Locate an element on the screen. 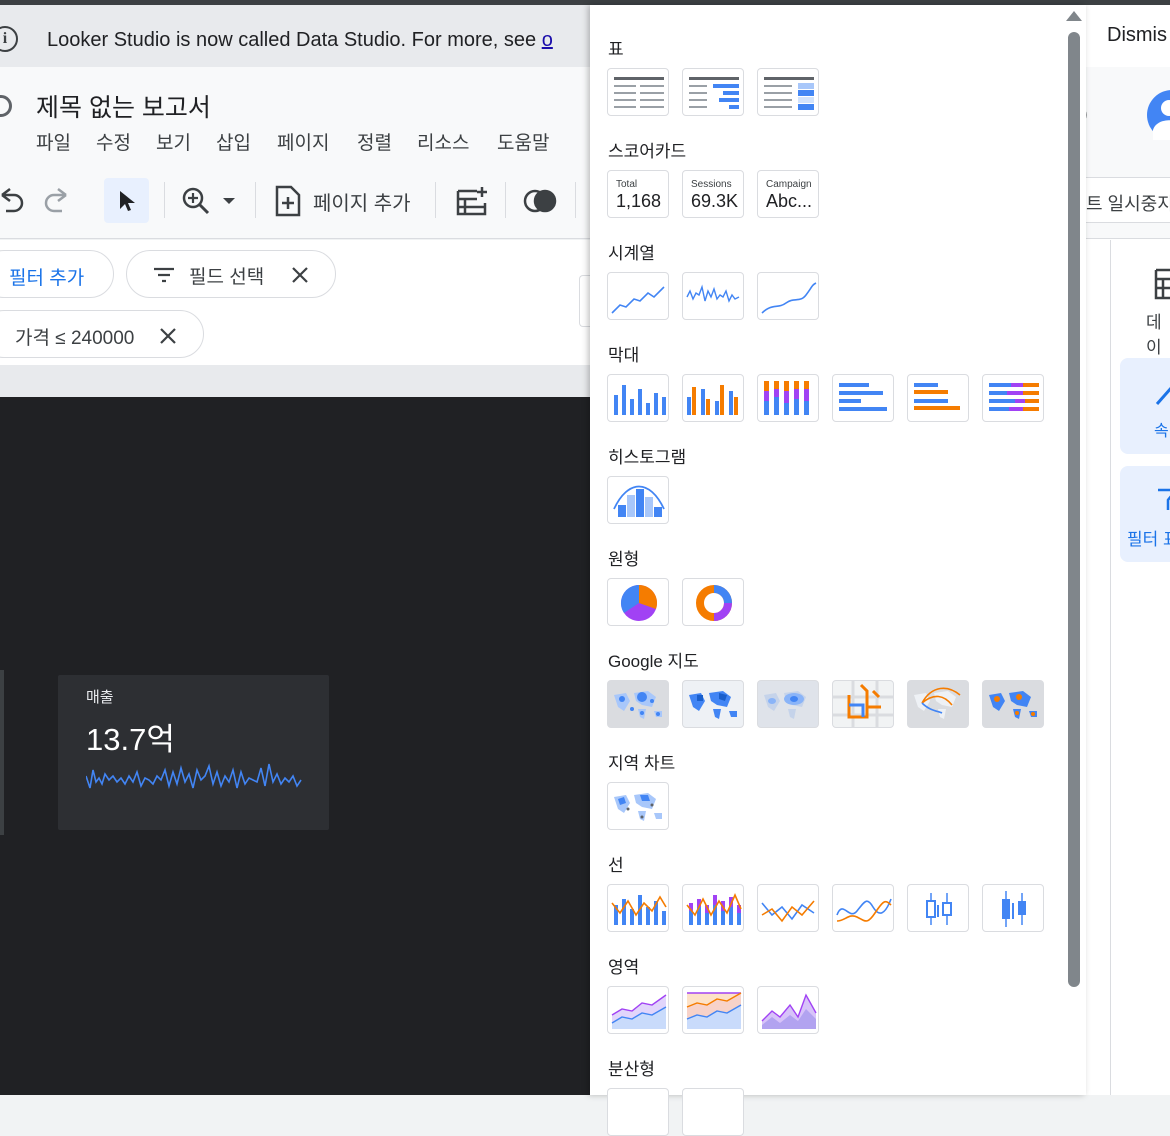  zoom-icon is located at coordinates (196, 201).